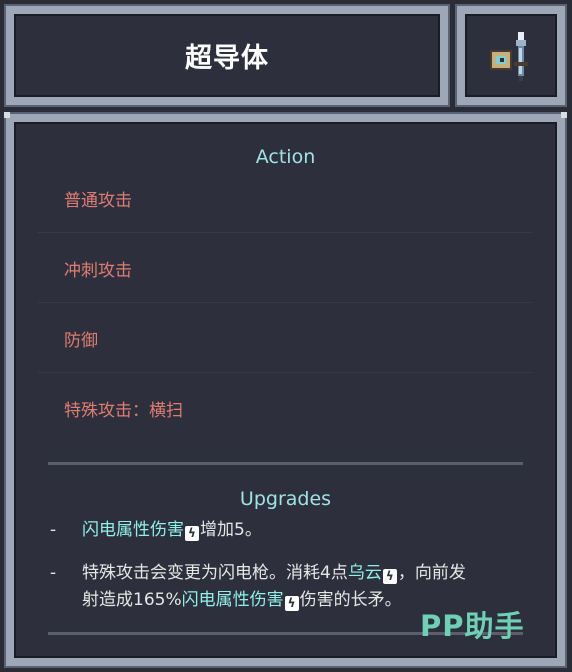  What do you see at coordinates (81, 341) in the screenshot?
I see `action-row-defense: 防御` at bounding box center [81, 341].